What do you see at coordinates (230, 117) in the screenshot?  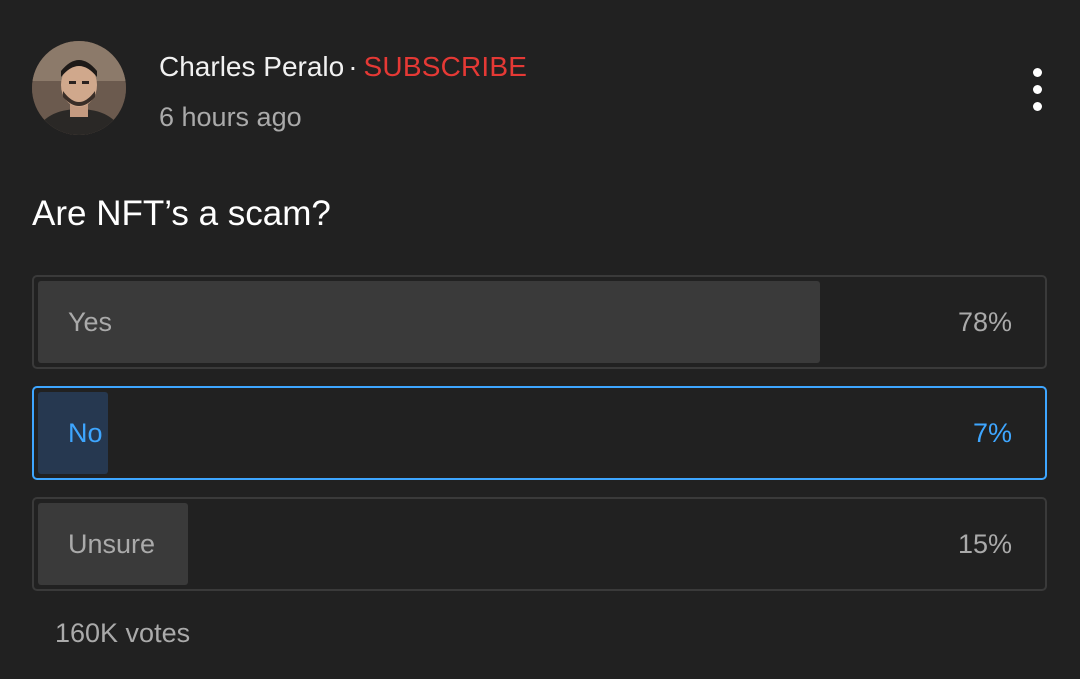 I see `post-timestamp: 6 hours ago` at bounding box center [230, 117].